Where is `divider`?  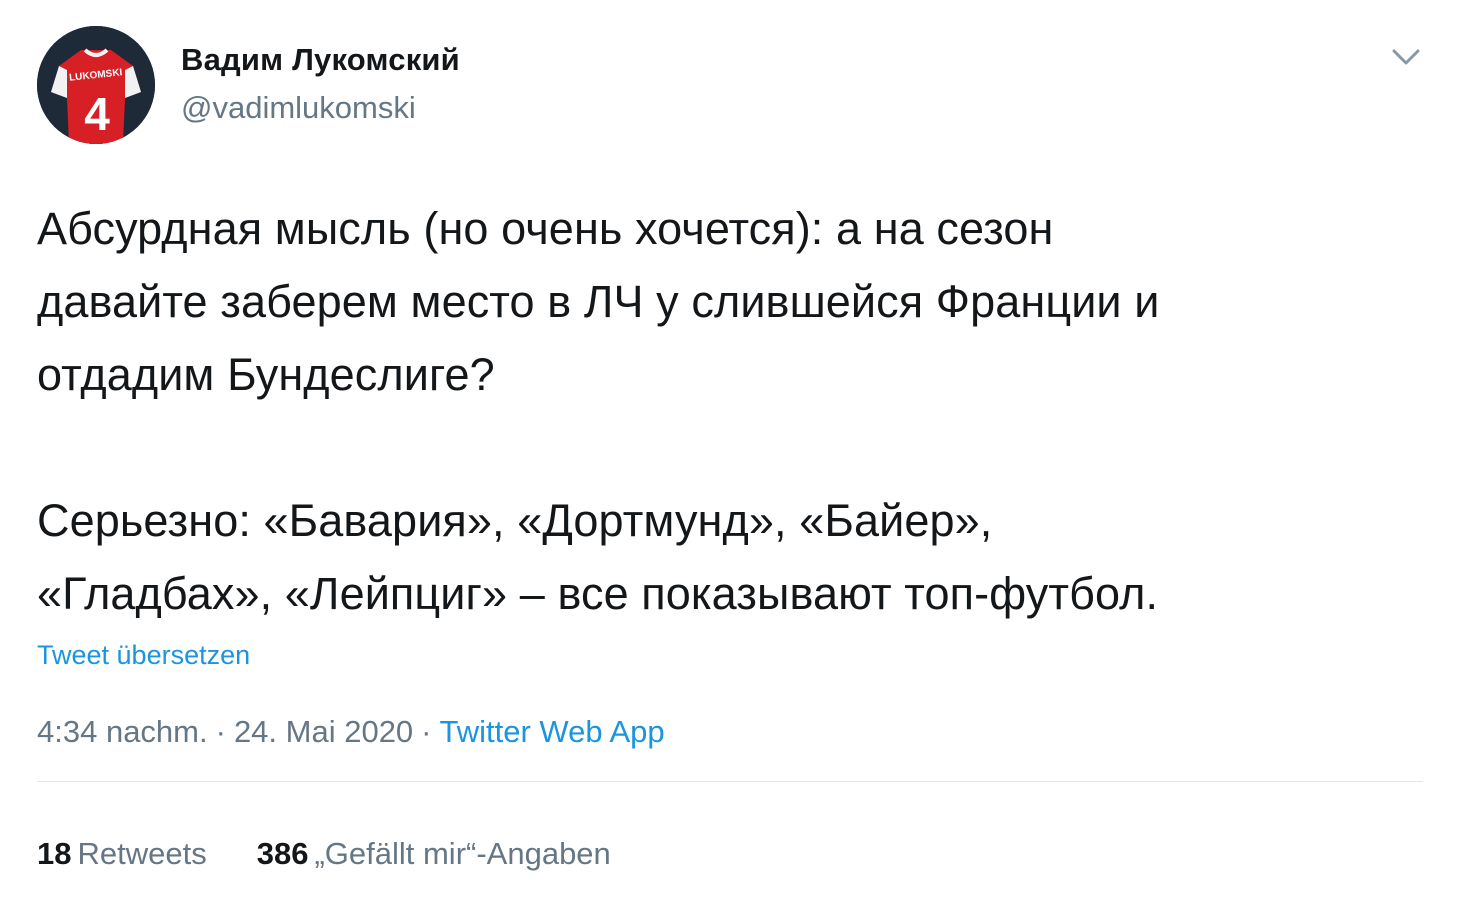 divider is located at coordinates (730, 781).